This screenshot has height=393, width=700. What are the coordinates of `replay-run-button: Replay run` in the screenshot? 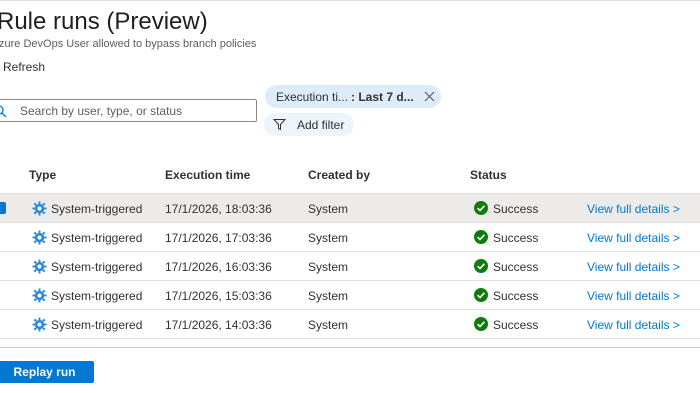 It's located at (47, 372).